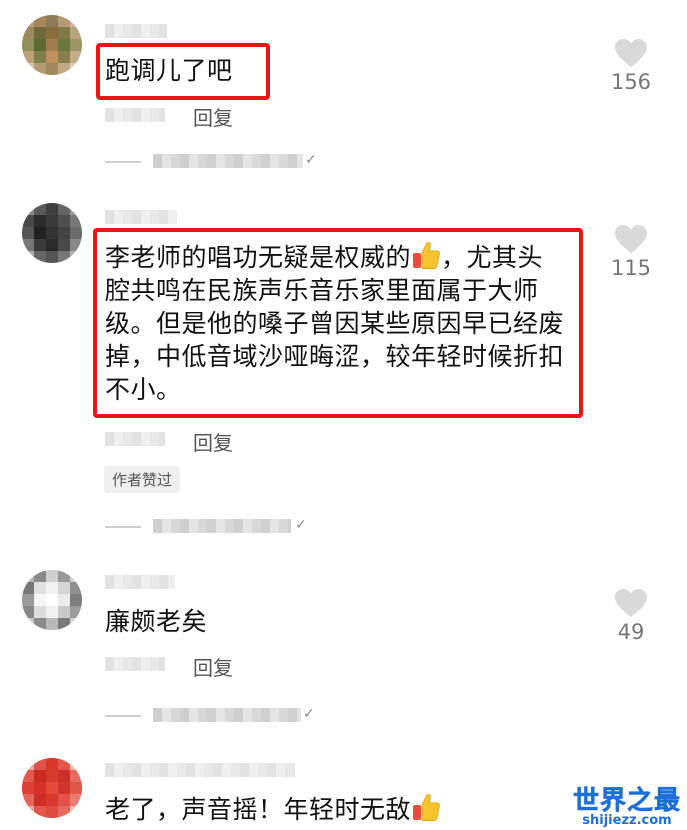 This screenshot has height=830, width=687. What do you see at coordinates (156, 621) in the screenshot?
I see `comment-text: 廉颇老矣` at bounding box center [156, 621].